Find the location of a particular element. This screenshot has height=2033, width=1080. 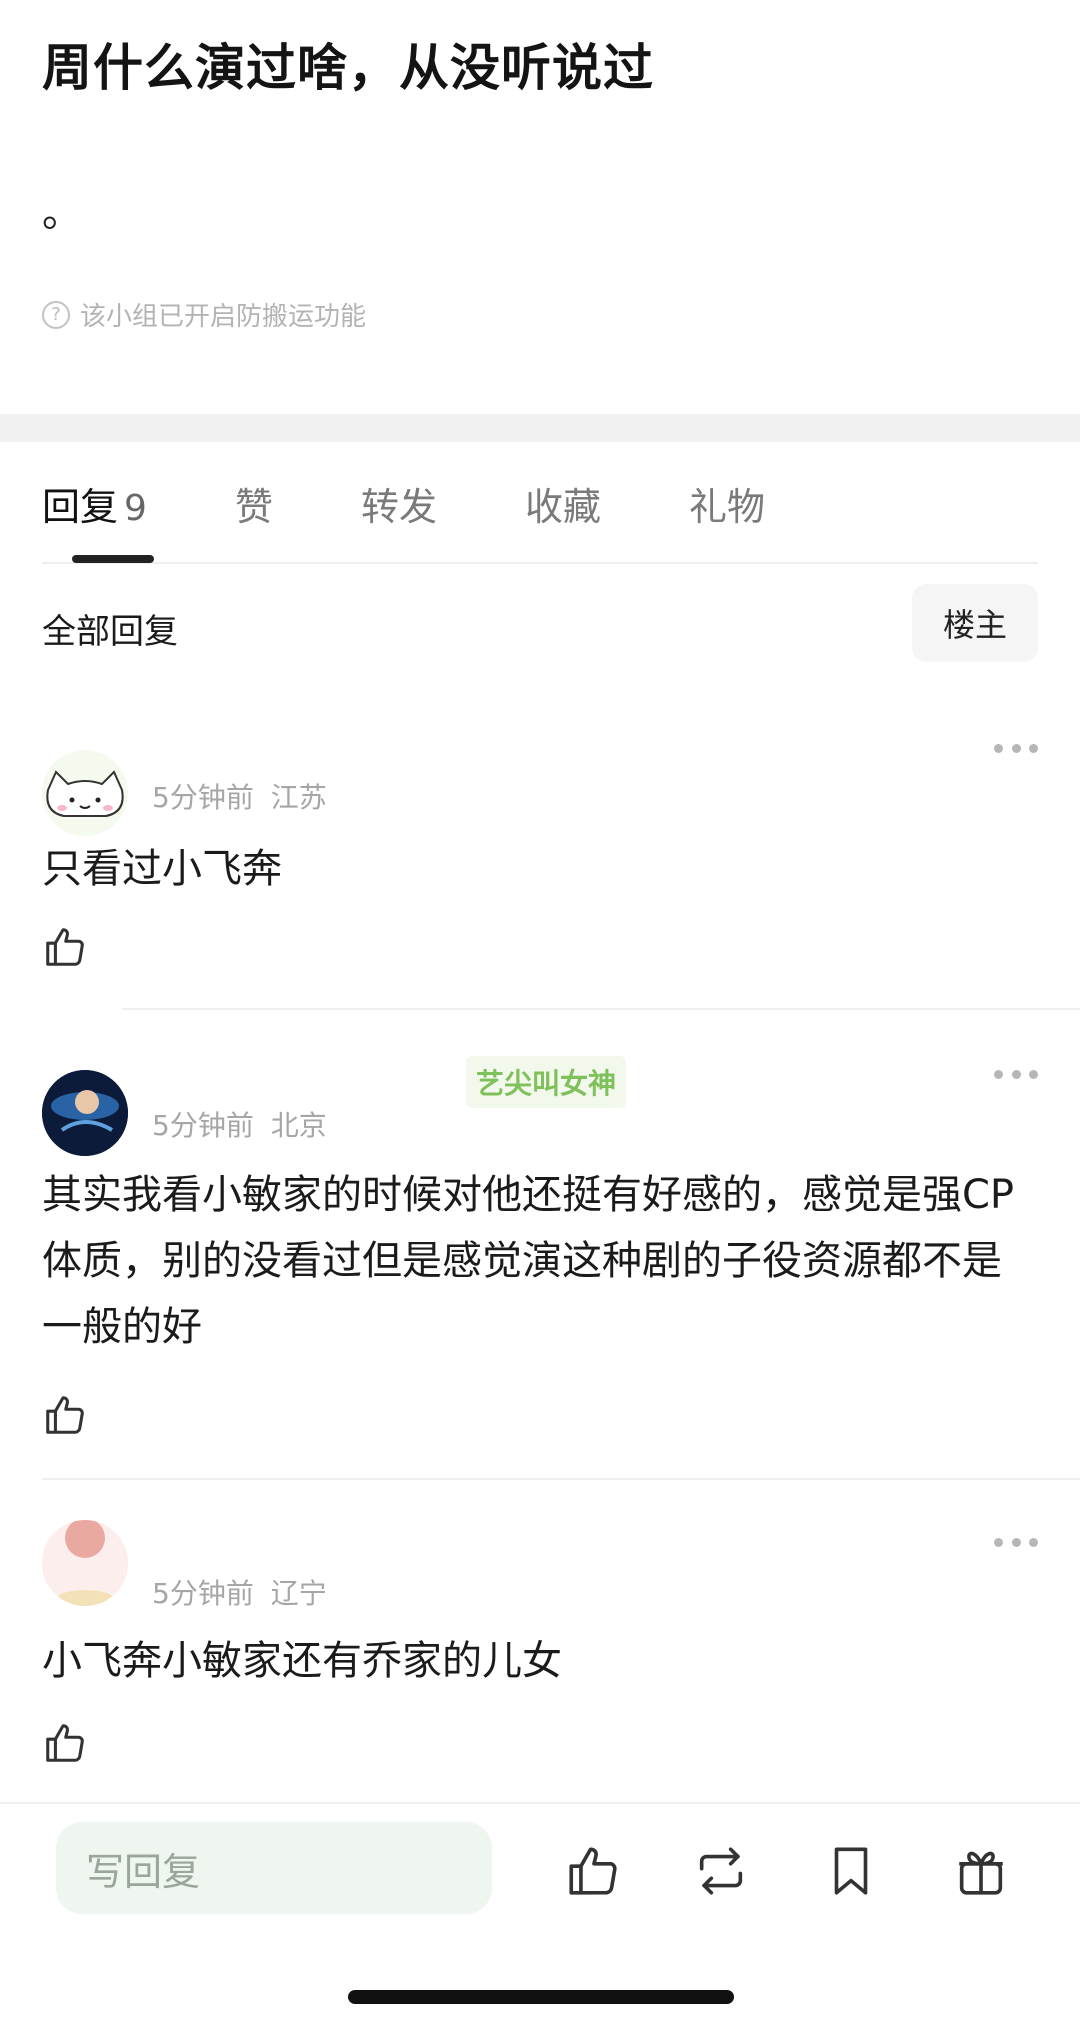

pink-avatar-icon is located at coordinates (85, 1563).